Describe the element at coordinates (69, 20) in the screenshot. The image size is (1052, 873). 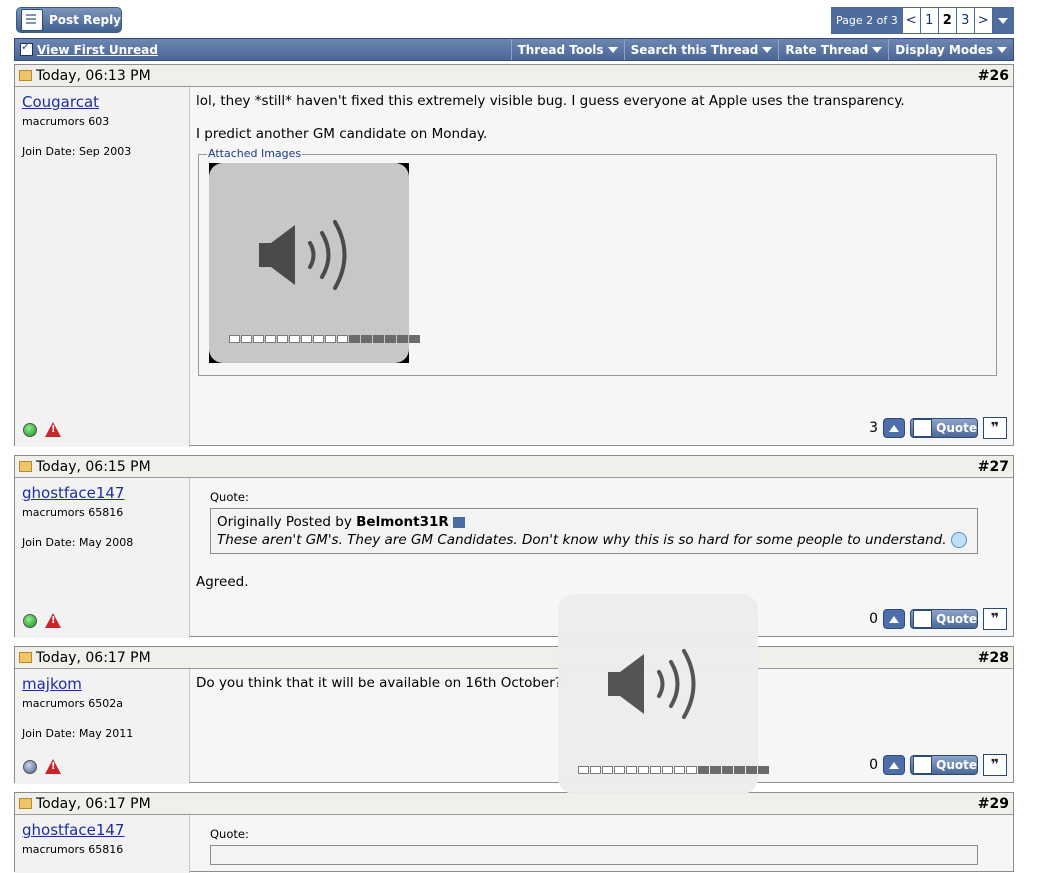
I see `post-reply-button: Post Reply` at that location.